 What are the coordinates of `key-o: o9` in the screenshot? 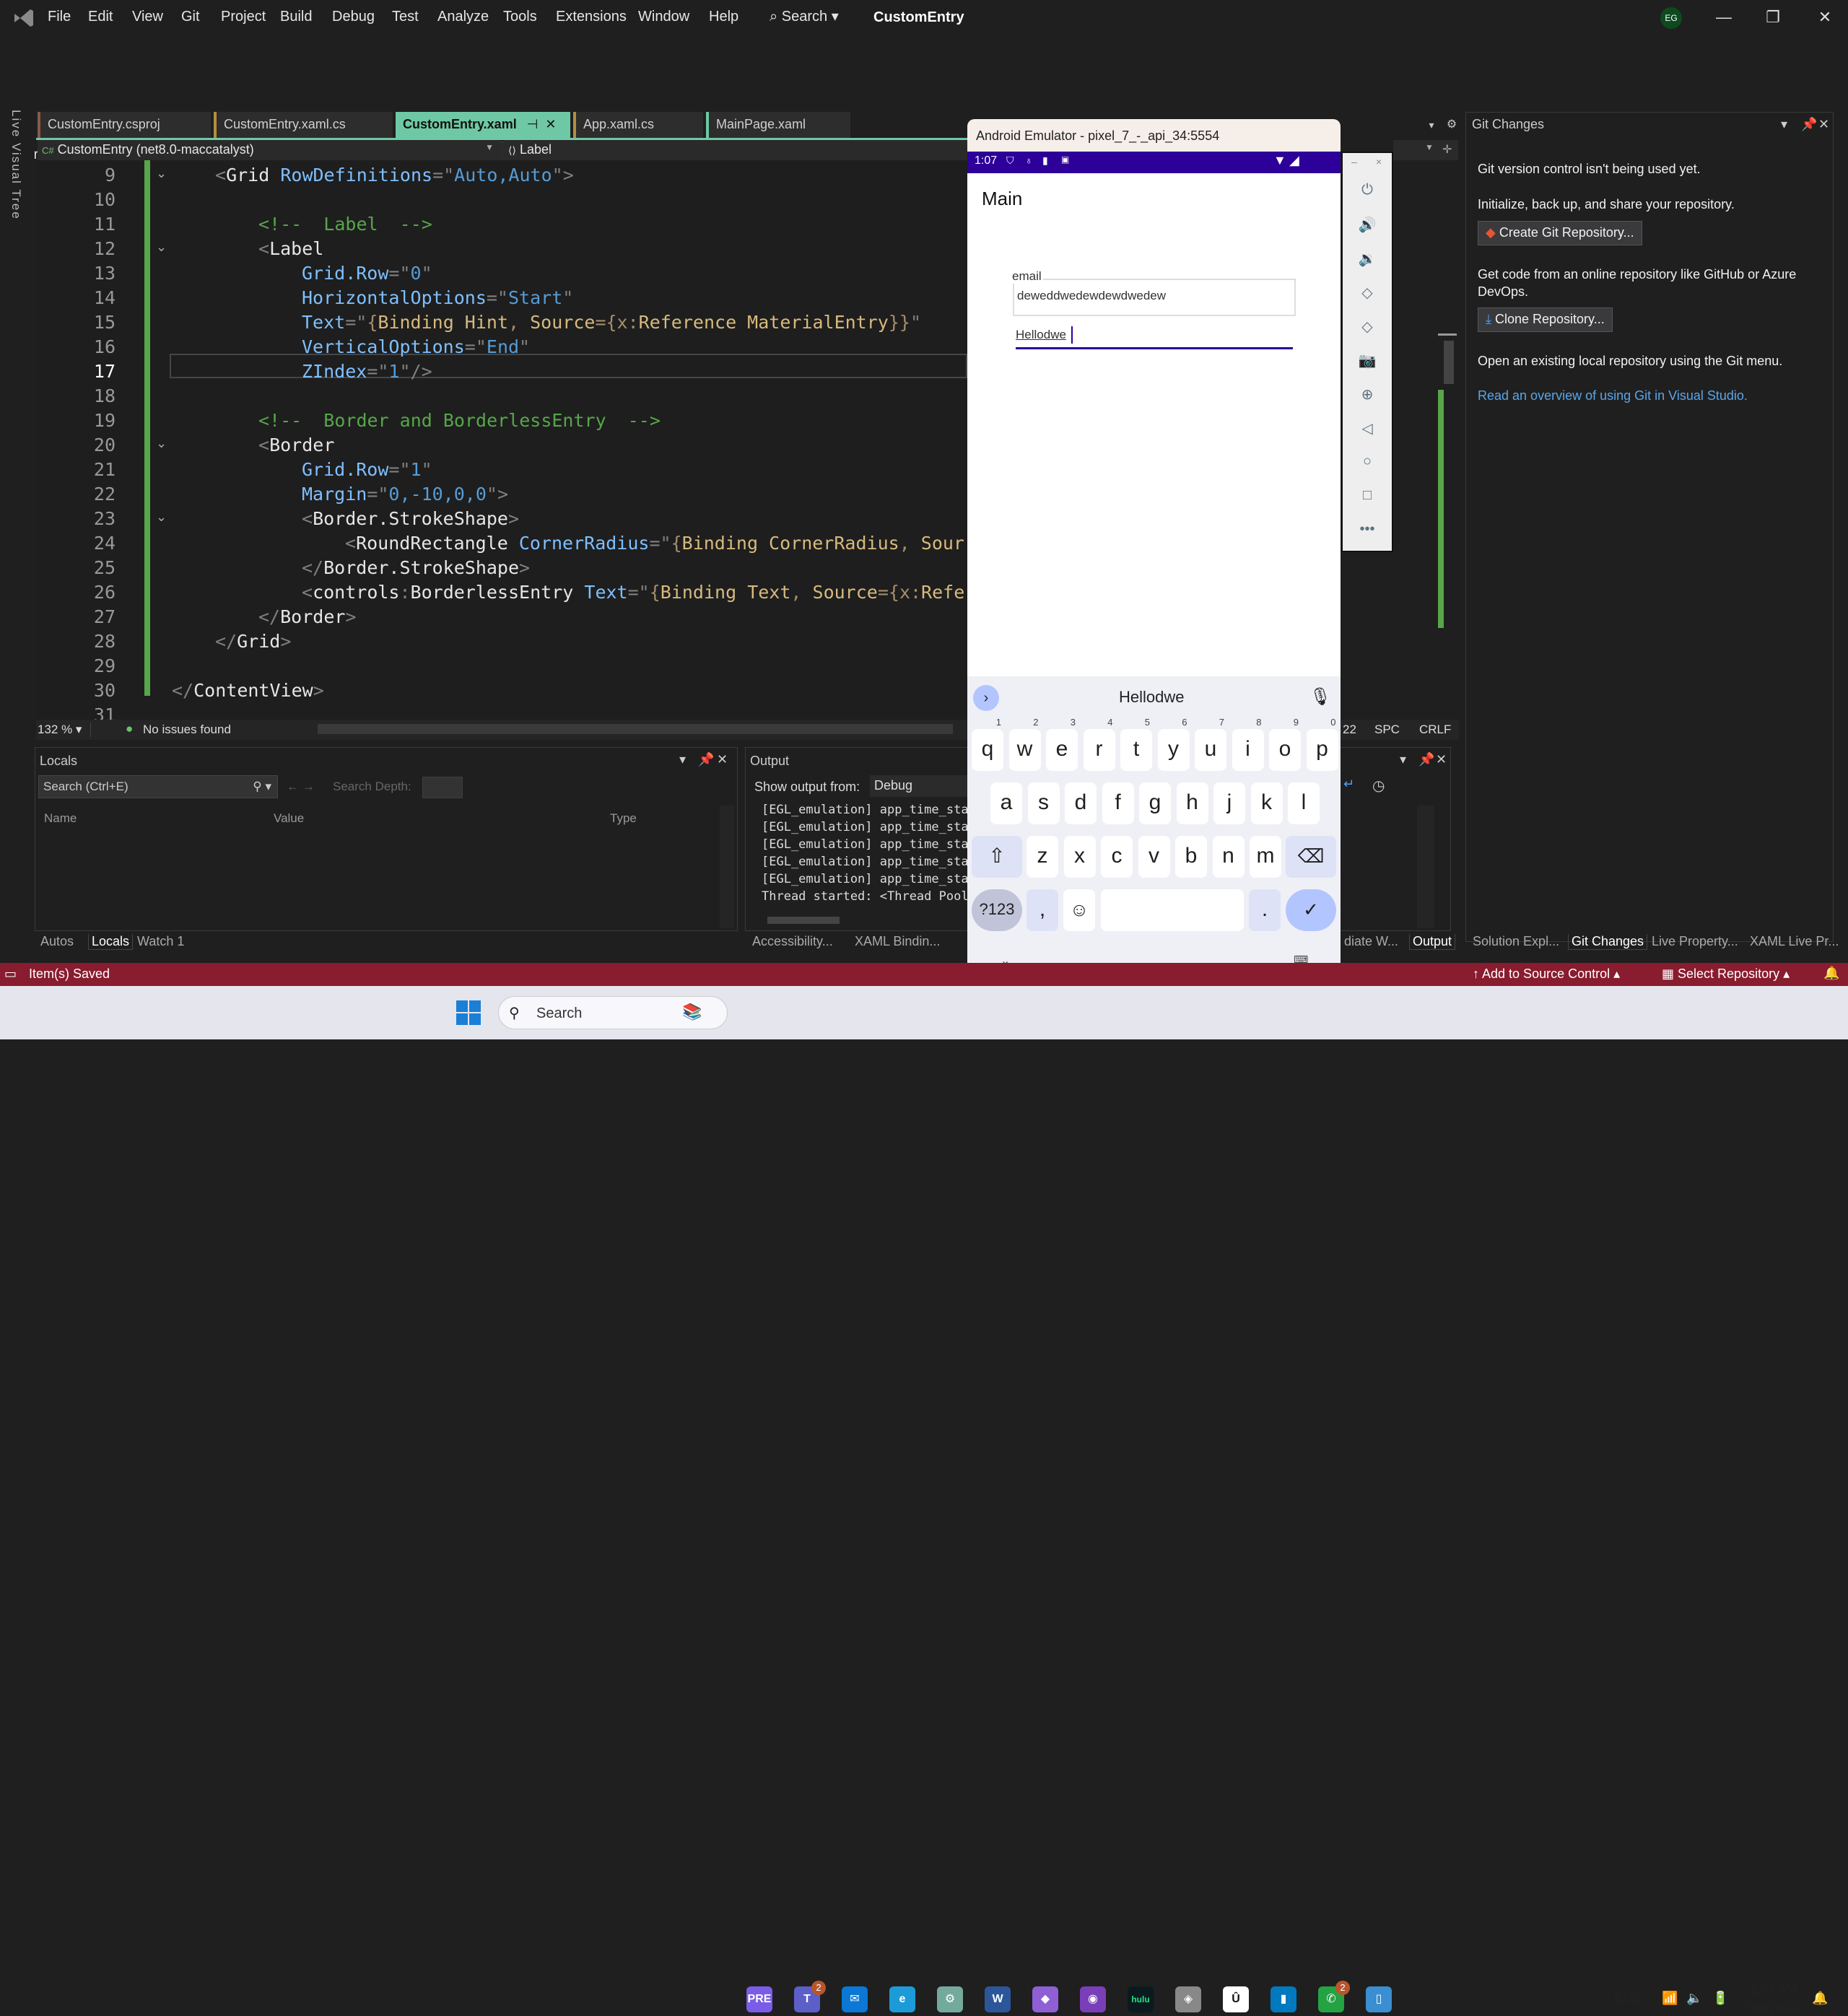 It's located at (1285, 744).